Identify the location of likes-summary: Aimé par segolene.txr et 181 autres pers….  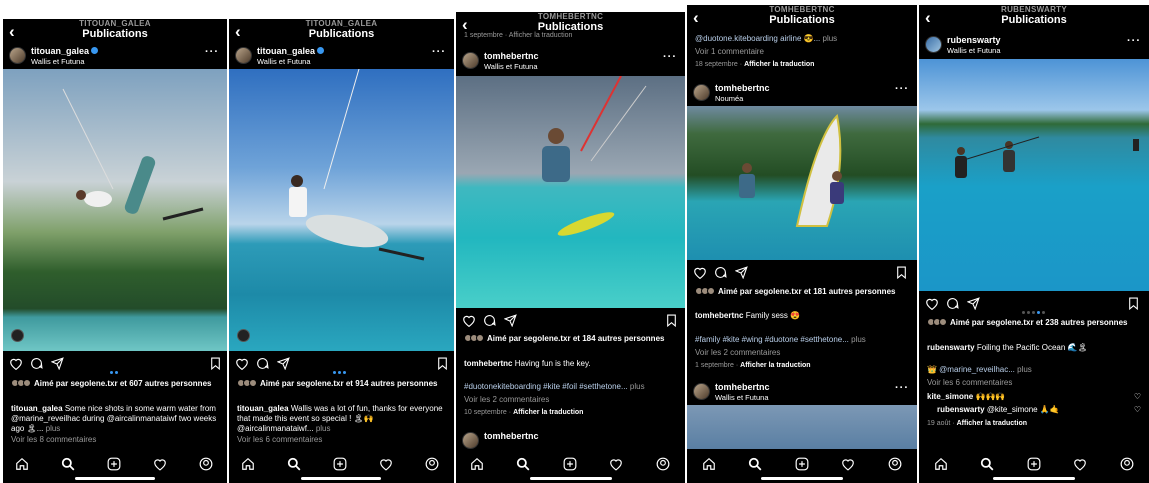
(802, 292).